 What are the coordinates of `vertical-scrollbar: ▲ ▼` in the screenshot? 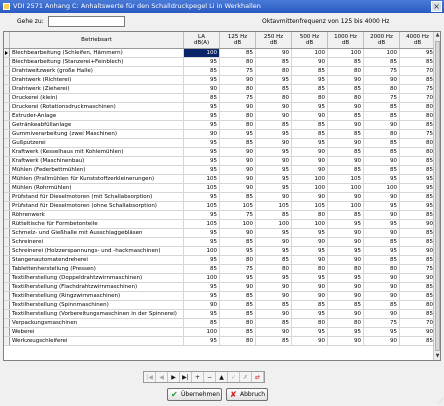 It's located at (436, 196).